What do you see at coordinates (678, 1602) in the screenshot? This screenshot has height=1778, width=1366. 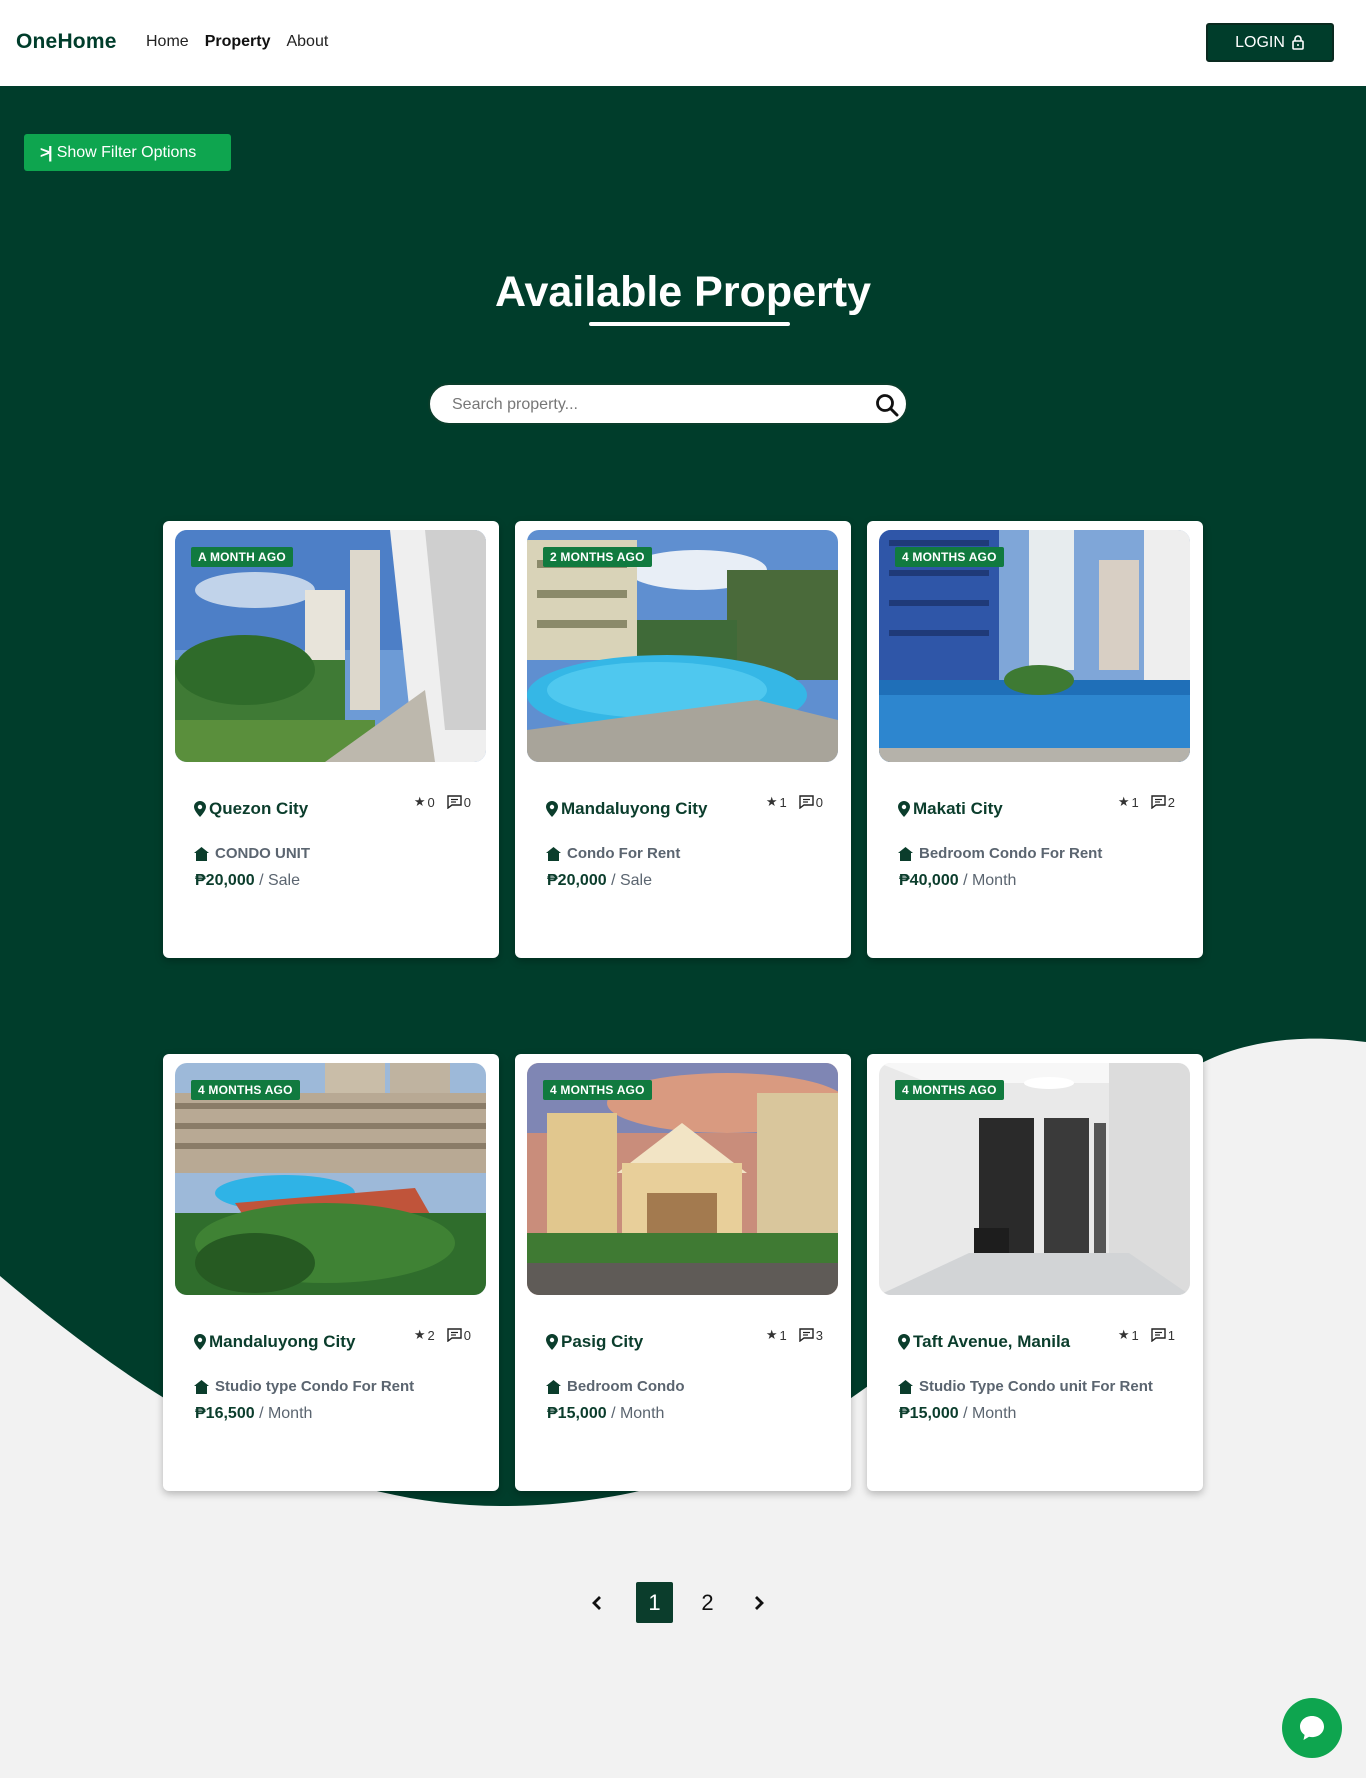 I see `pagination: 1 2` at bounding box center [678, 1602].